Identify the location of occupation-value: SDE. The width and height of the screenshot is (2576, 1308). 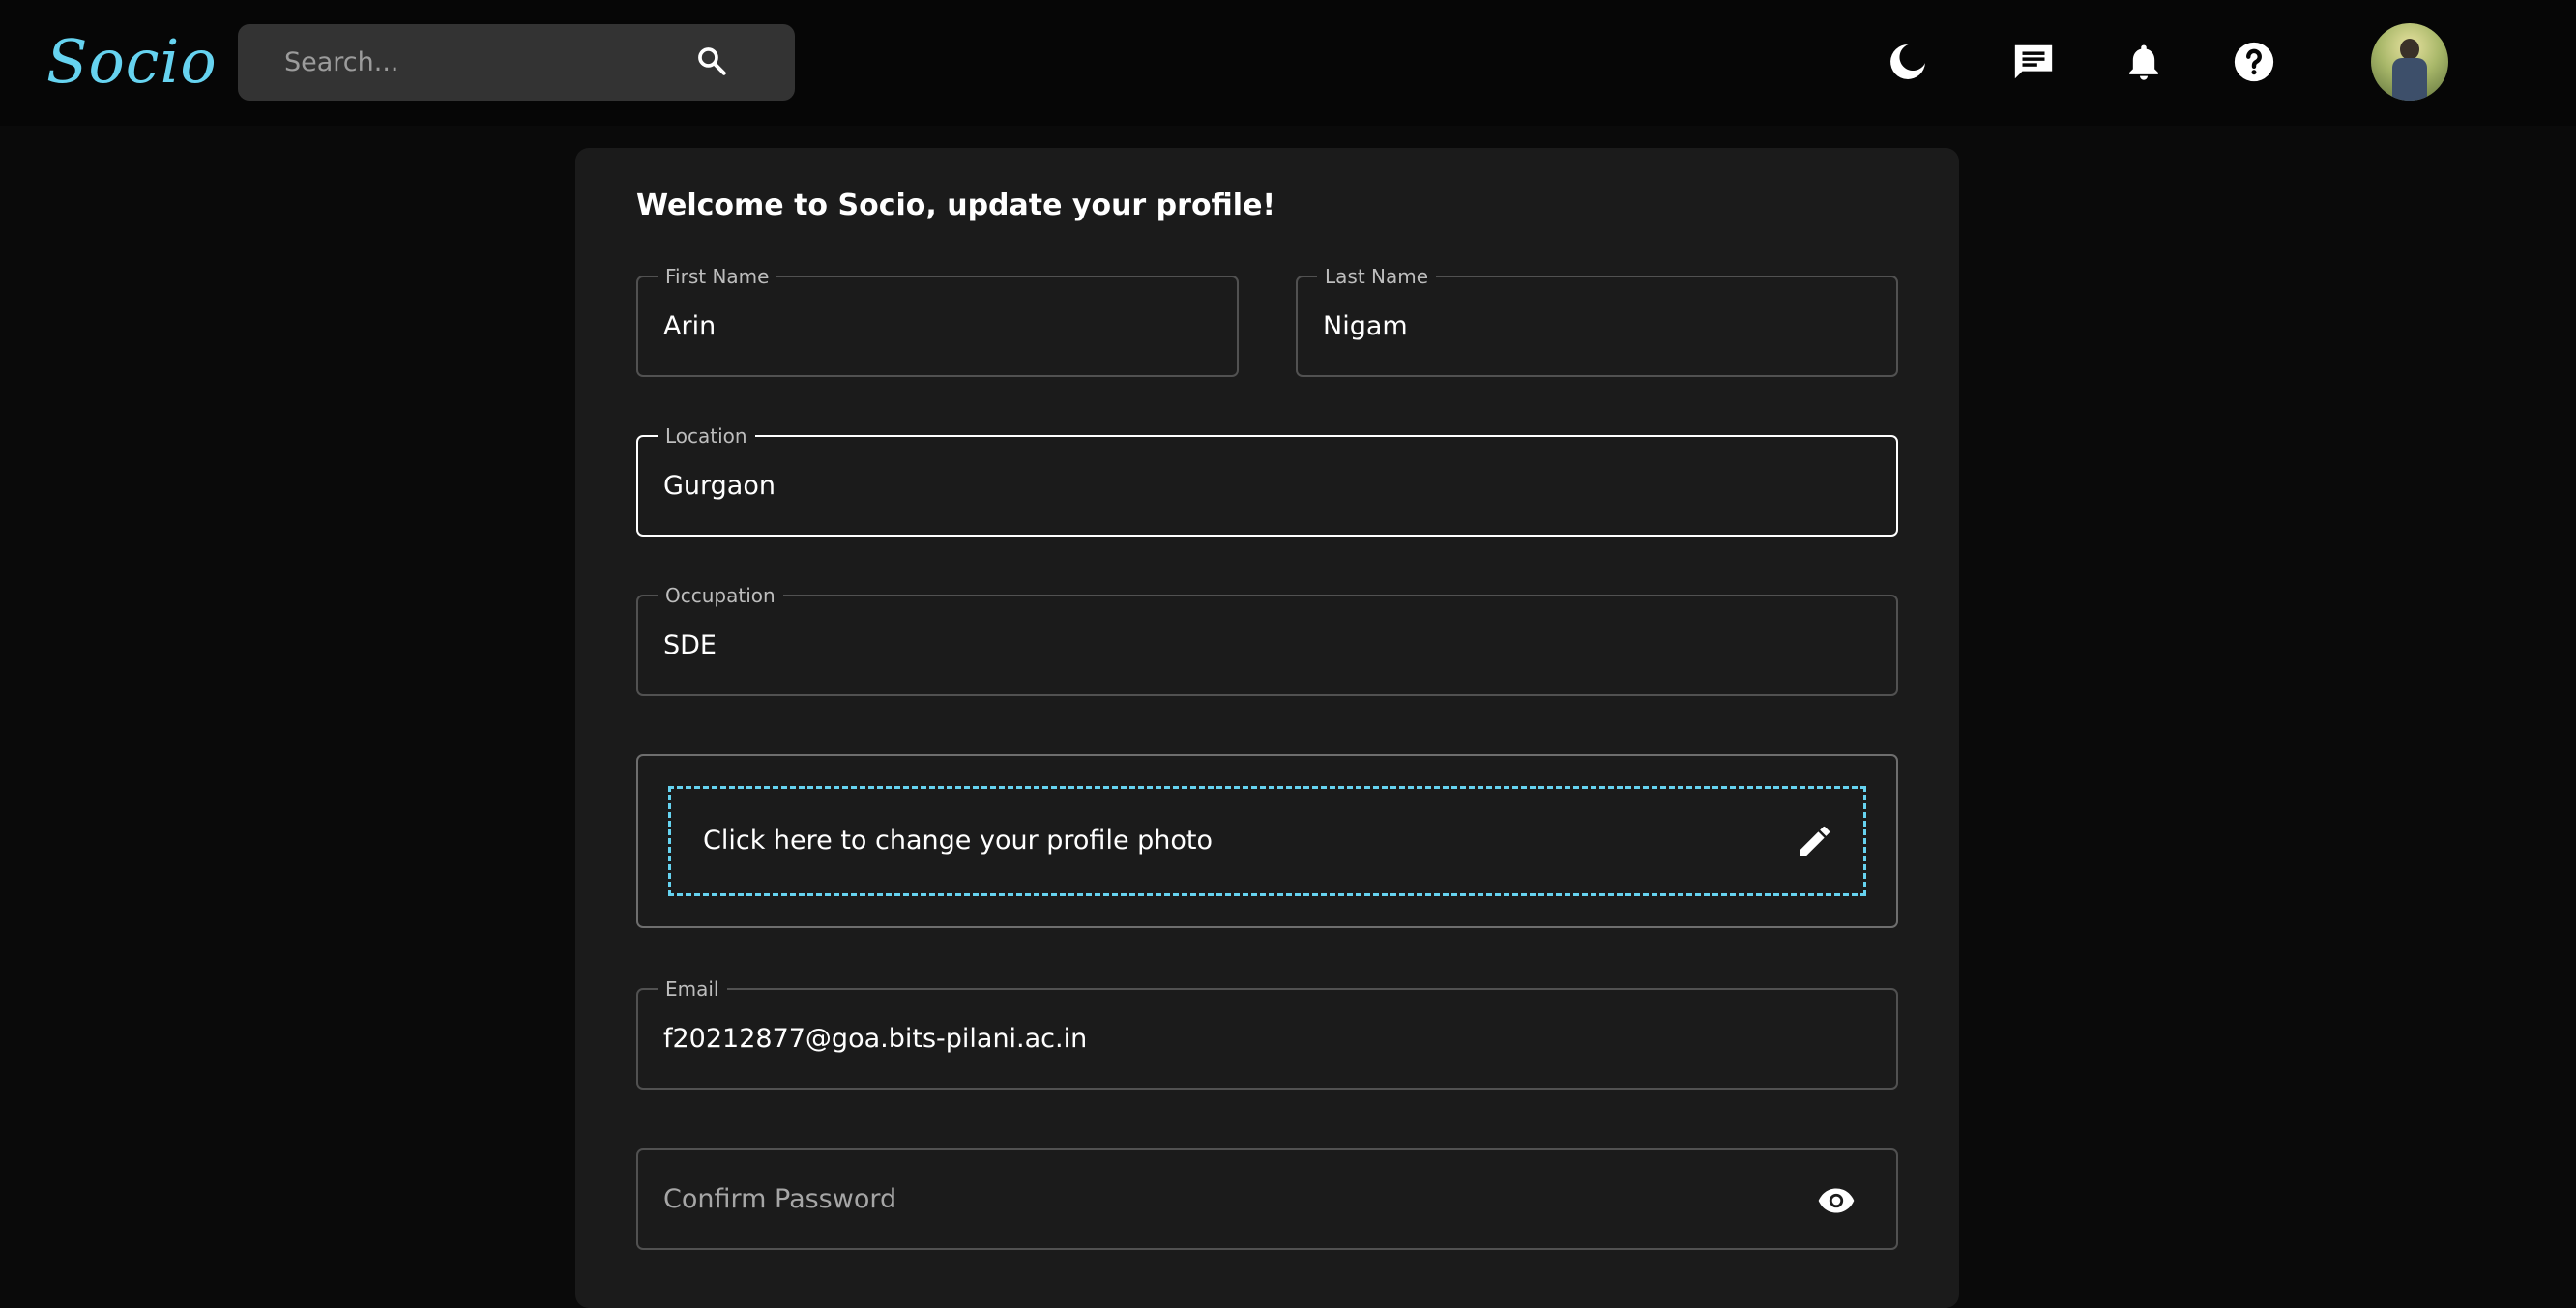
(690, 645).